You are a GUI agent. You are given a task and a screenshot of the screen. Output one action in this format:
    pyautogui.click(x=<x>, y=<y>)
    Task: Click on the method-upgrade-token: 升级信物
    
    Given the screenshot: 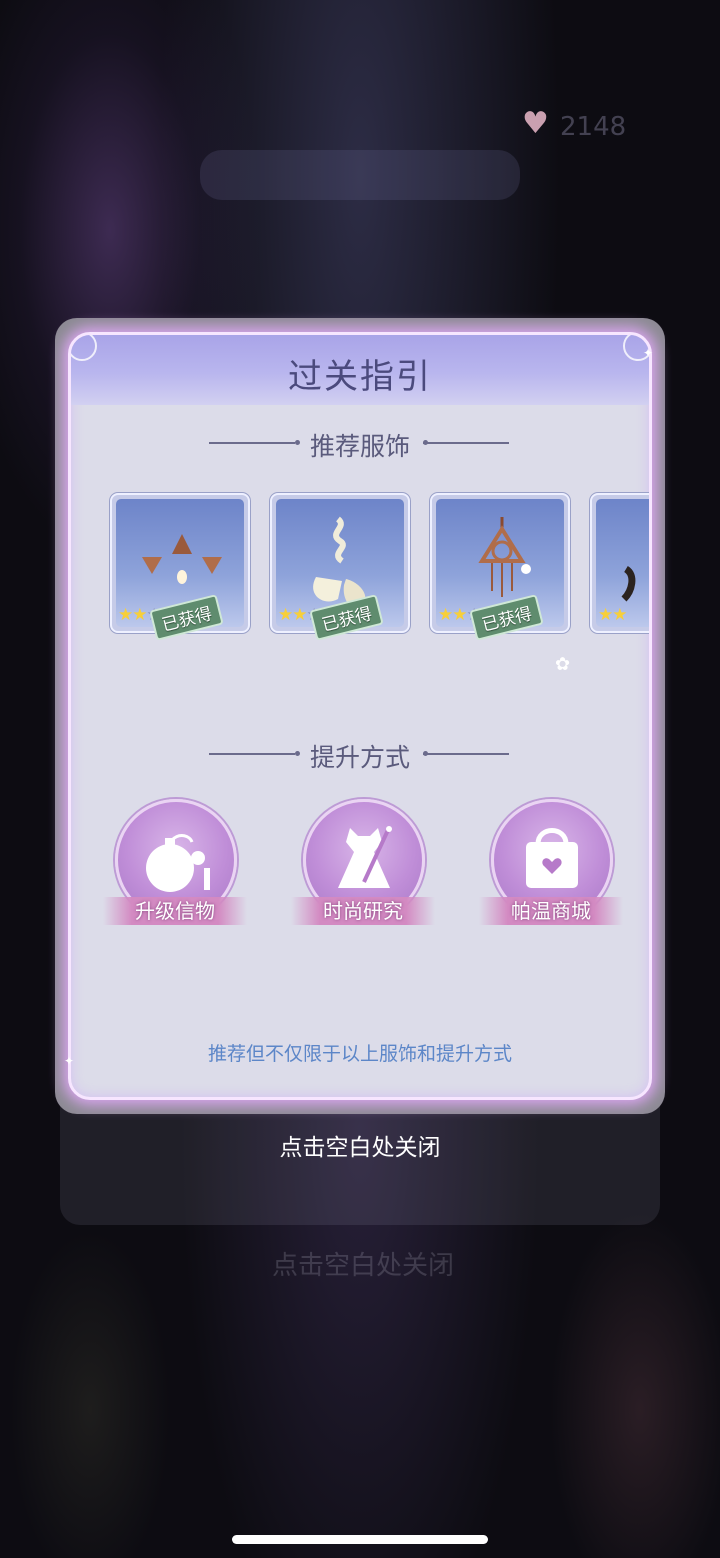 What is the action you would take?
    pyautogui.click(x=175, y=867)
    